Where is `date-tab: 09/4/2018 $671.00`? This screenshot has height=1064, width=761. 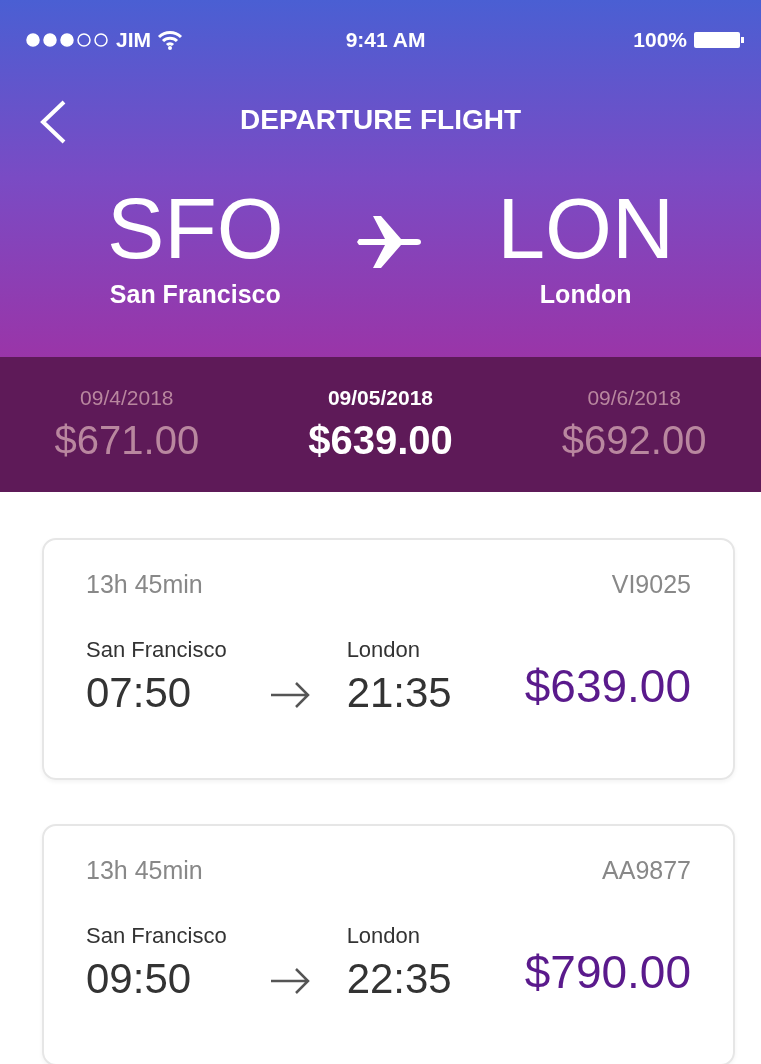 date-tab: 09/4/2018 $671.00 is located at coordinates (127, 424).